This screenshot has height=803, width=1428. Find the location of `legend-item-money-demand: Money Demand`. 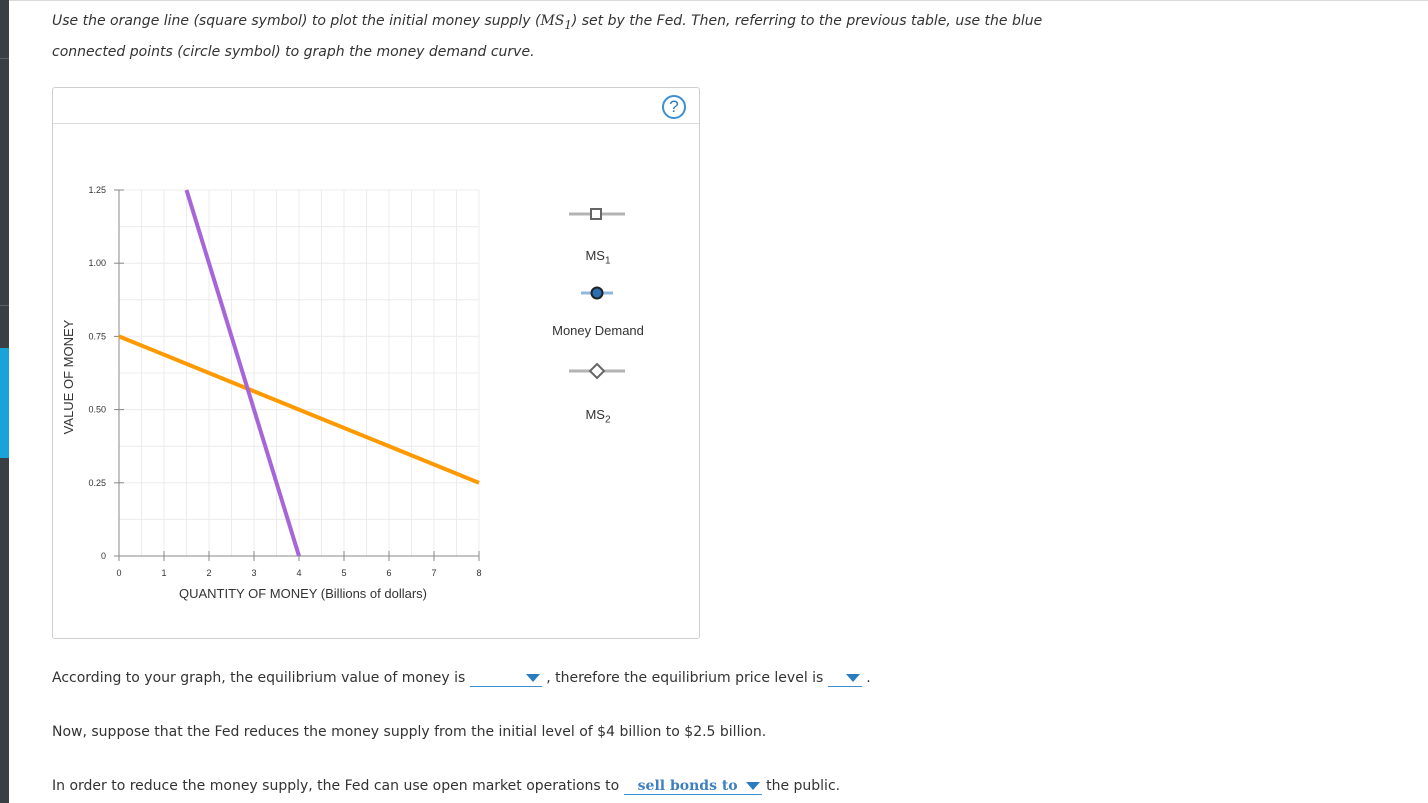

legend-item-money-demand: Money Demand is located at coordinates (598, 311).